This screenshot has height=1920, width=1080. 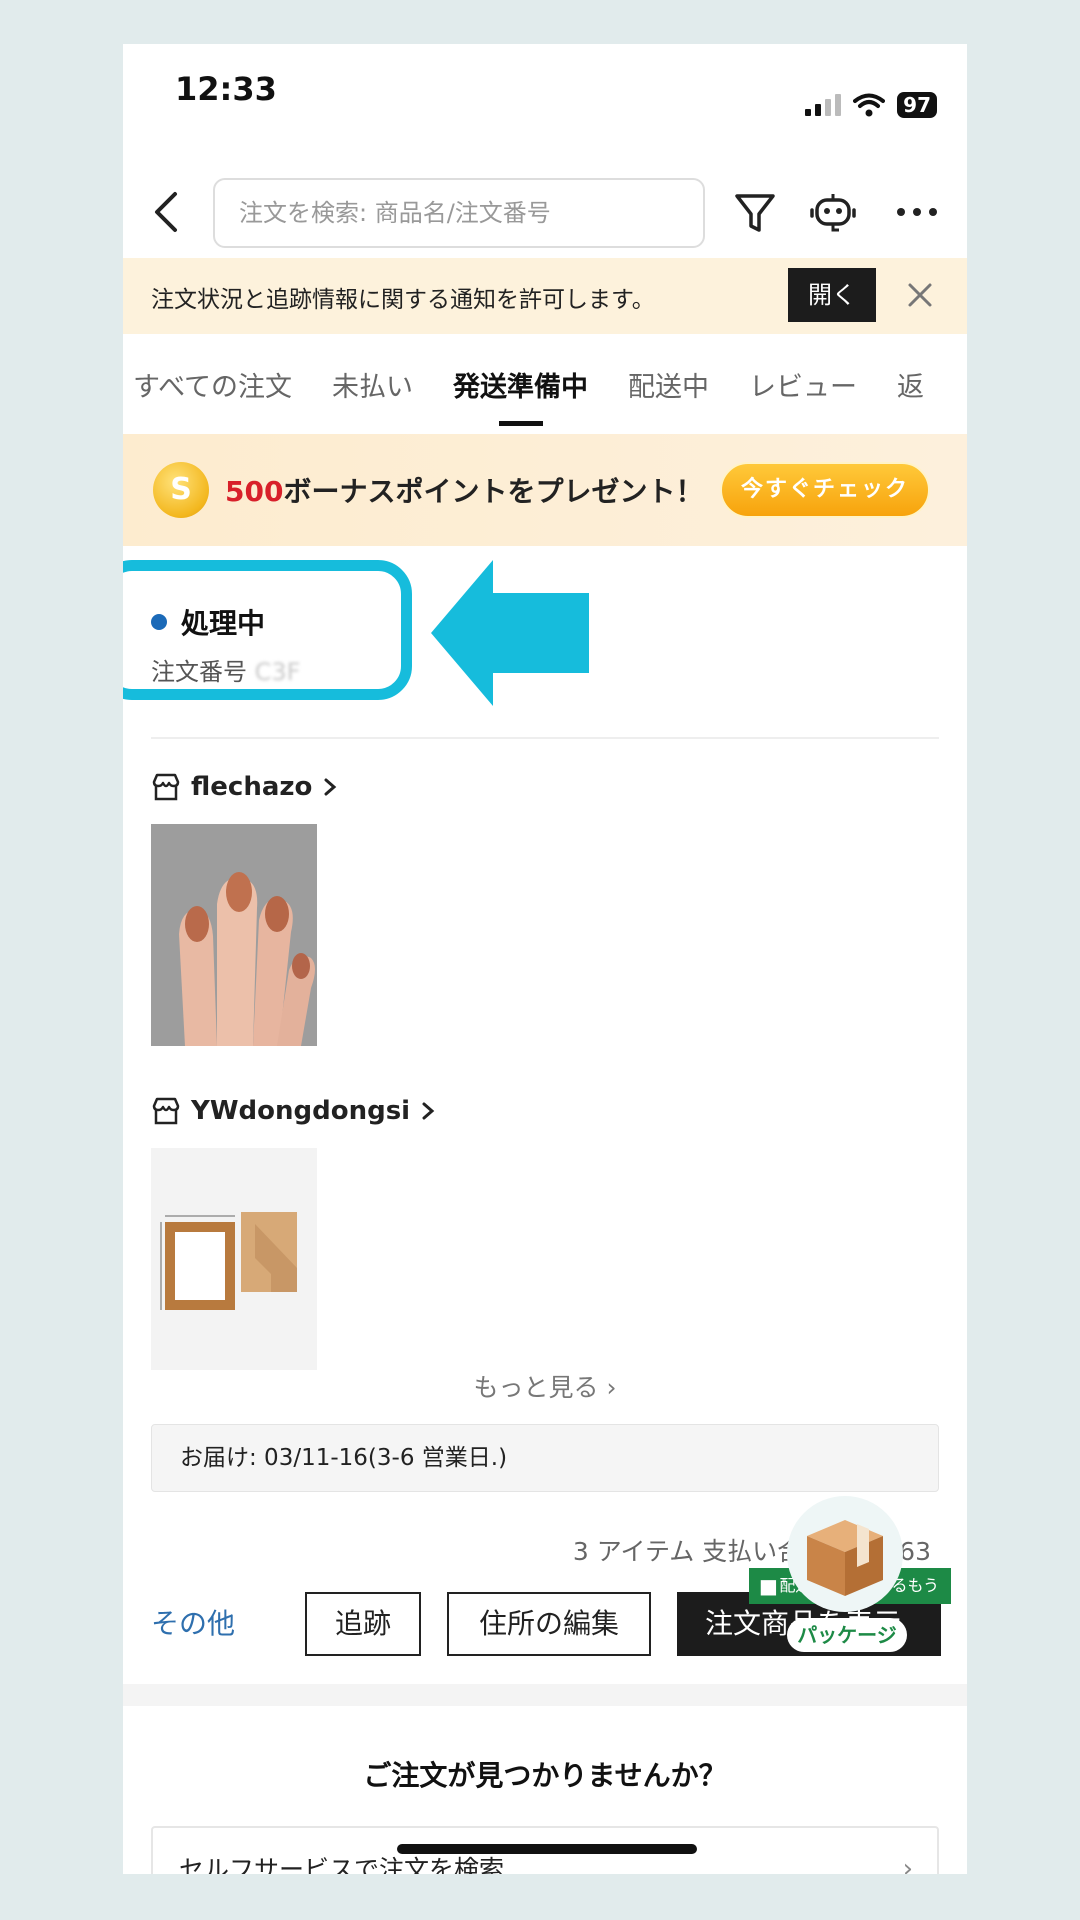 What do you see at coordinates (372, 384) in the screenshot?
I see `tab-unpaid: 未払い` at bounding box center [372, 384].